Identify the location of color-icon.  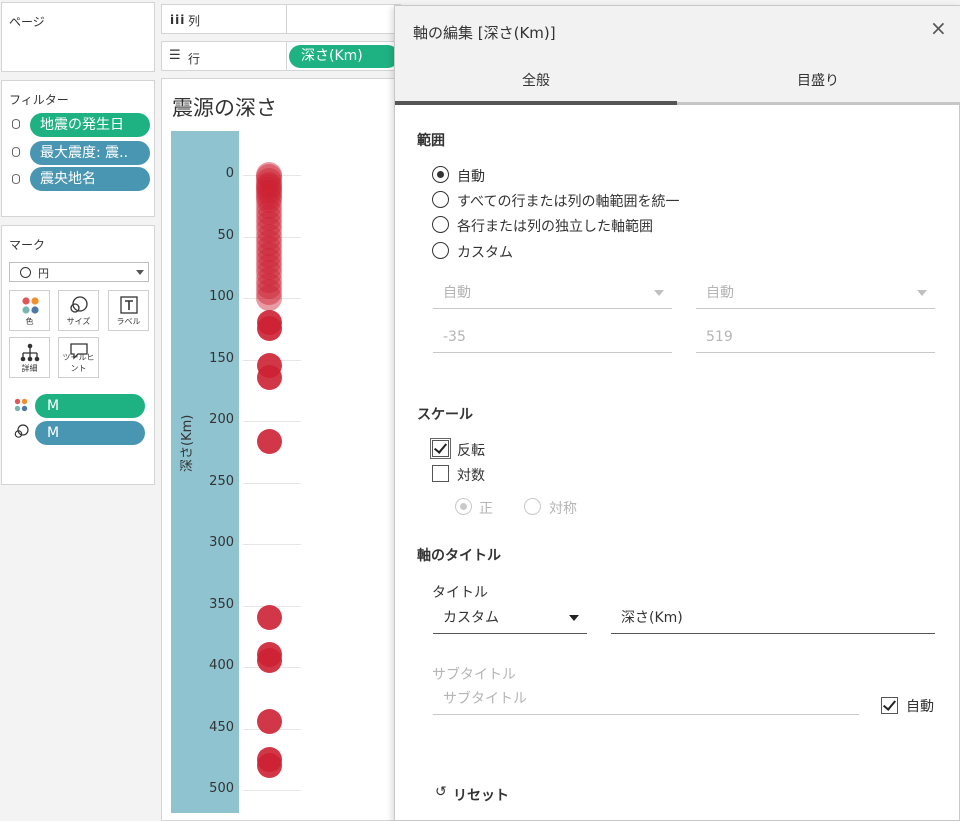
(30, 305).